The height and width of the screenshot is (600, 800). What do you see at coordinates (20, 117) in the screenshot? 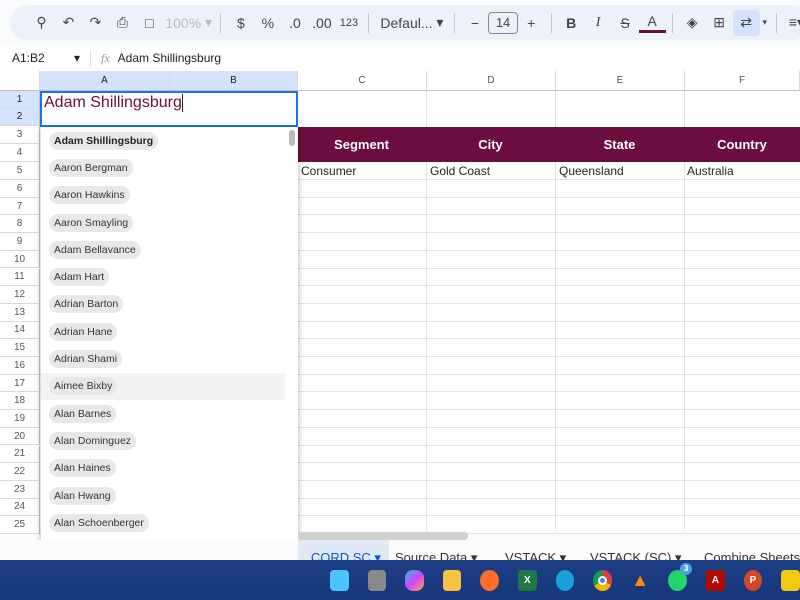
I see `row-header-2: 2` at bounding box center [20, 117].